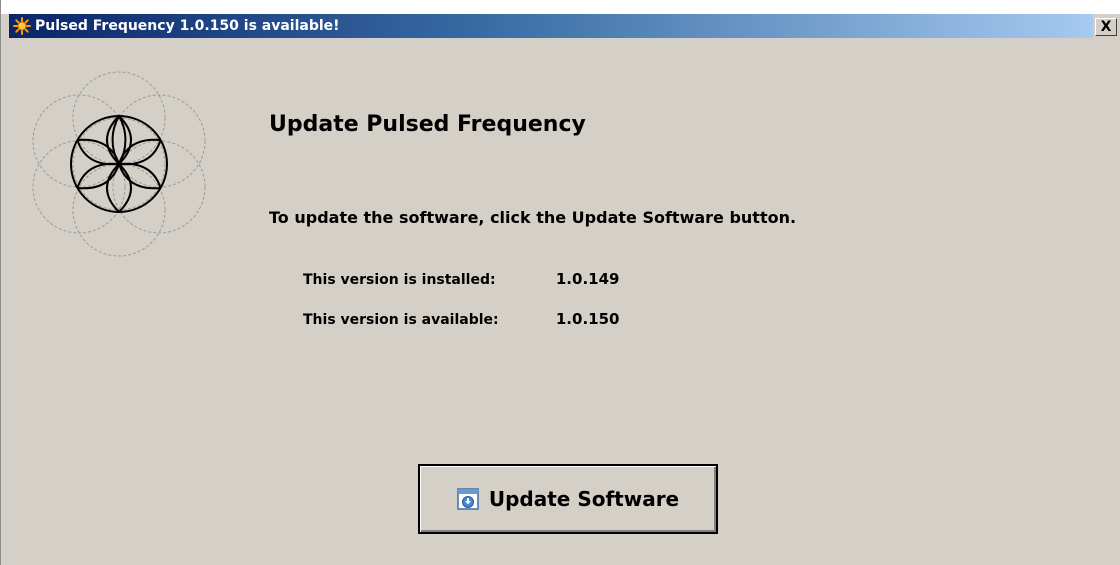 This screenshot has height=565, width=1120. Describe the element at coordinates (119, 164) in the screenshot. I see `flower-of-life-logo` at that location.